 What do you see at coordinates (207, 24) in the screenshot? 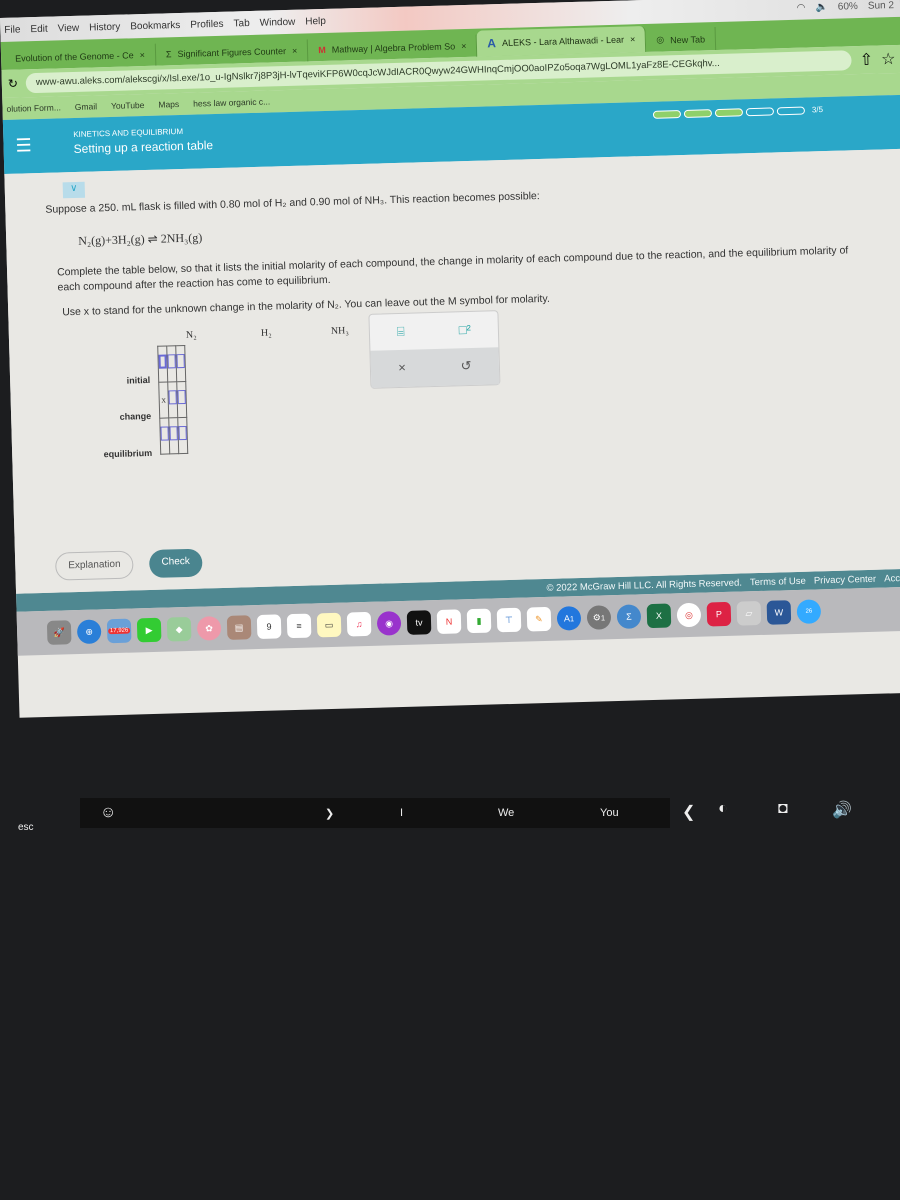
I see `menu-profiles: Profiles` at bounding box center [207, 24].